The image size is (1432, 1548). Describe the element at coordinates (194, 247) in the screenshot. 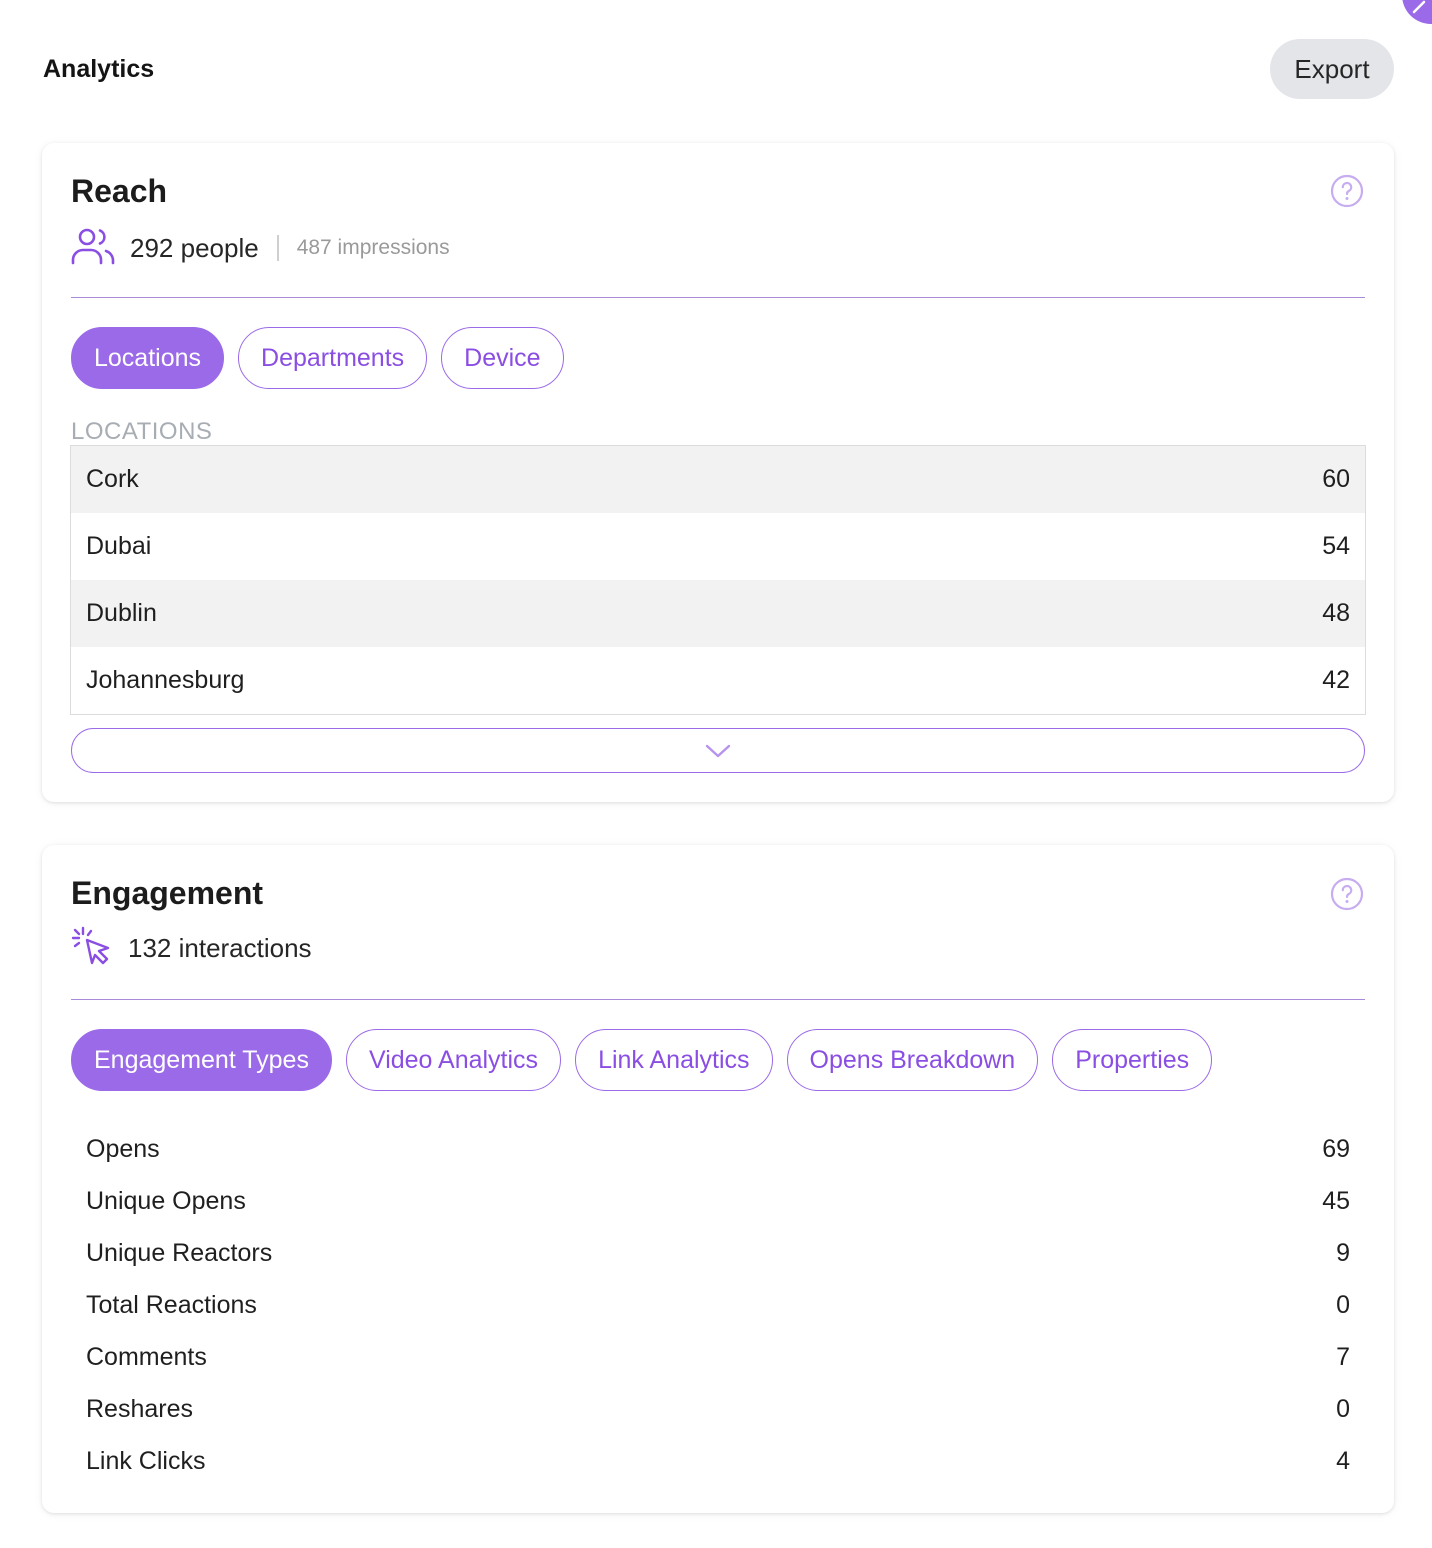

I see `people-count: 292 people` at that location.